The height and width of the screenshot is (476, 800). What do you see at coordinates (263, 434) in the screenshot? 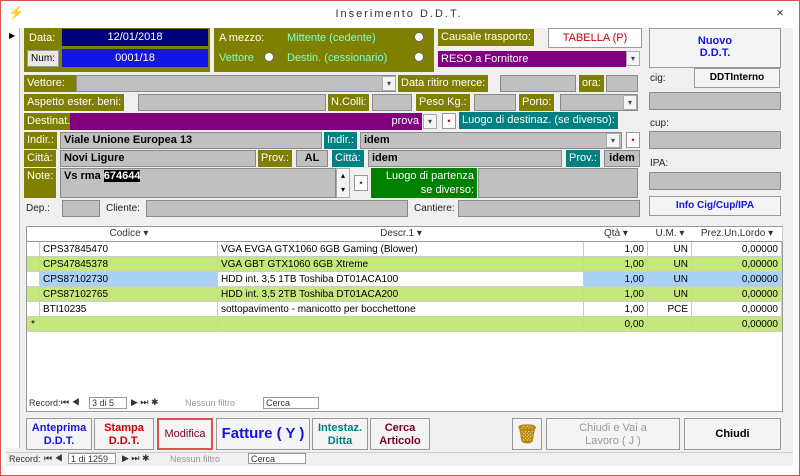
I see `fatture-button: Fatture ( Y )` at bounding box center [263, 434].